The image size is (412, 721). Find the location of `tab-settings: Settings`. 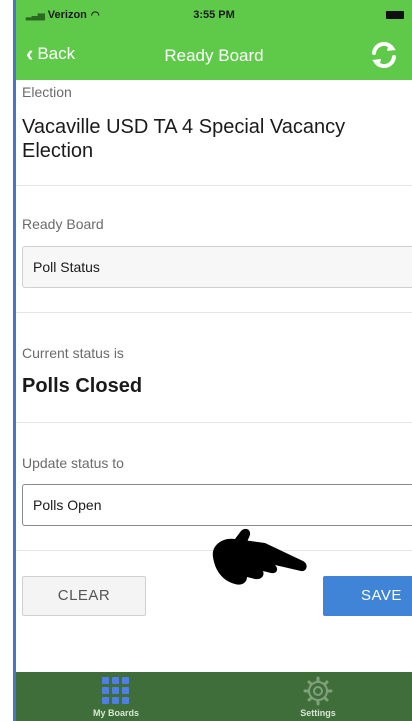

tab-settings: Settings is located at coordinates (318, 696).